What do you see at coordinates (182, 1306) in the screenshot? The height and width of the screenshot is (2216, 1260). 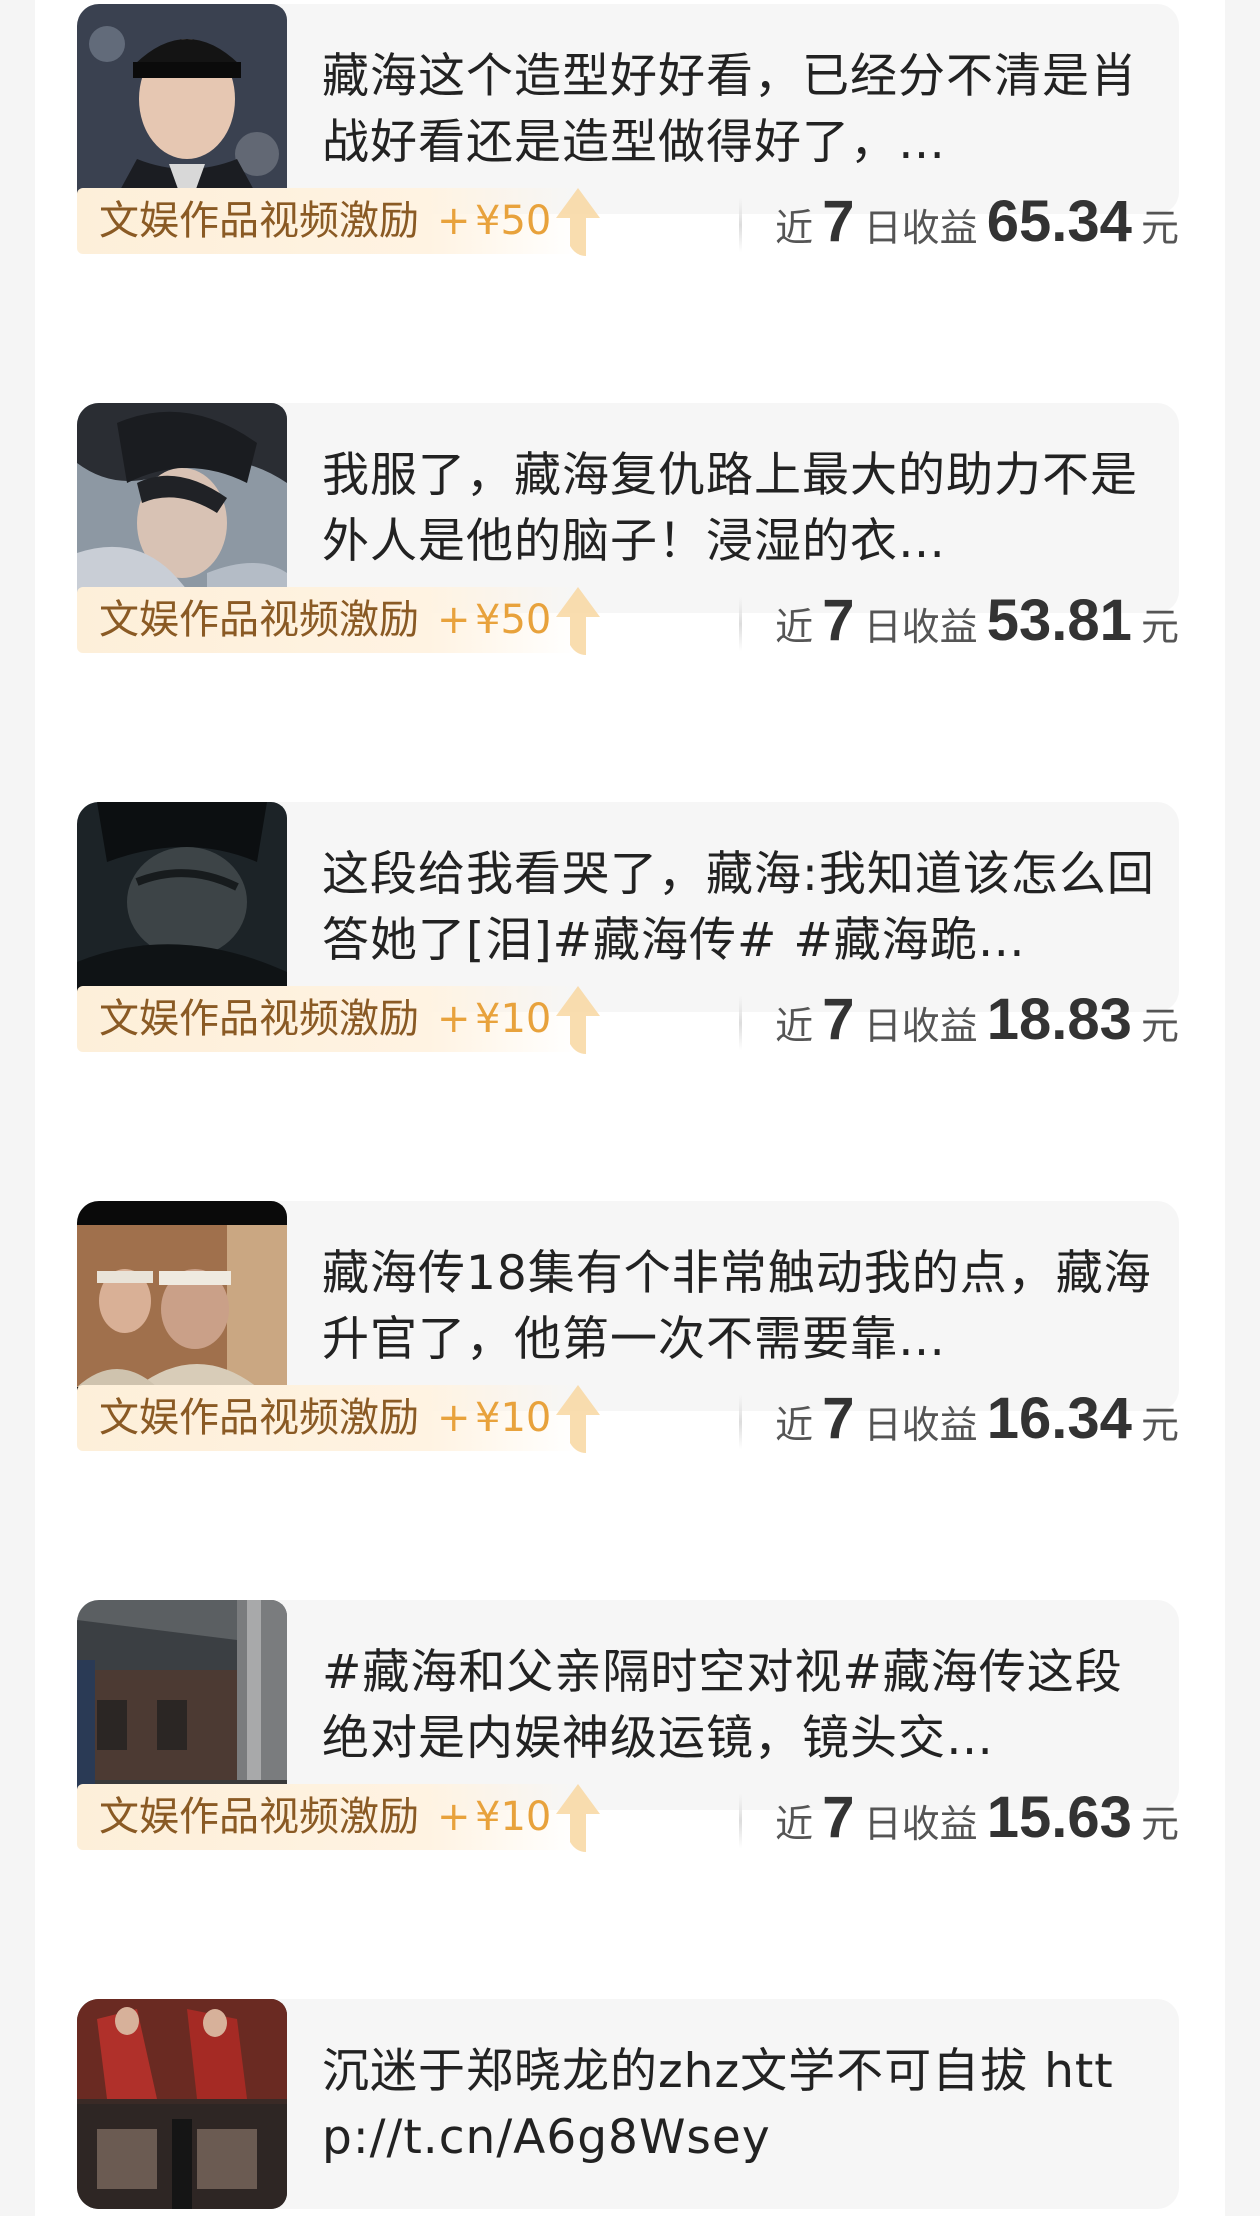 I see `scene-two-men-icon` at bounding box center [182, 1306].